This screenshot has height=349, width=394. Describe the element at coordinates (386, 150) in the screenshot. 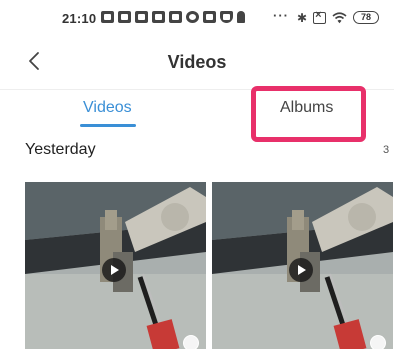

I see `section-count: 3` at that location.